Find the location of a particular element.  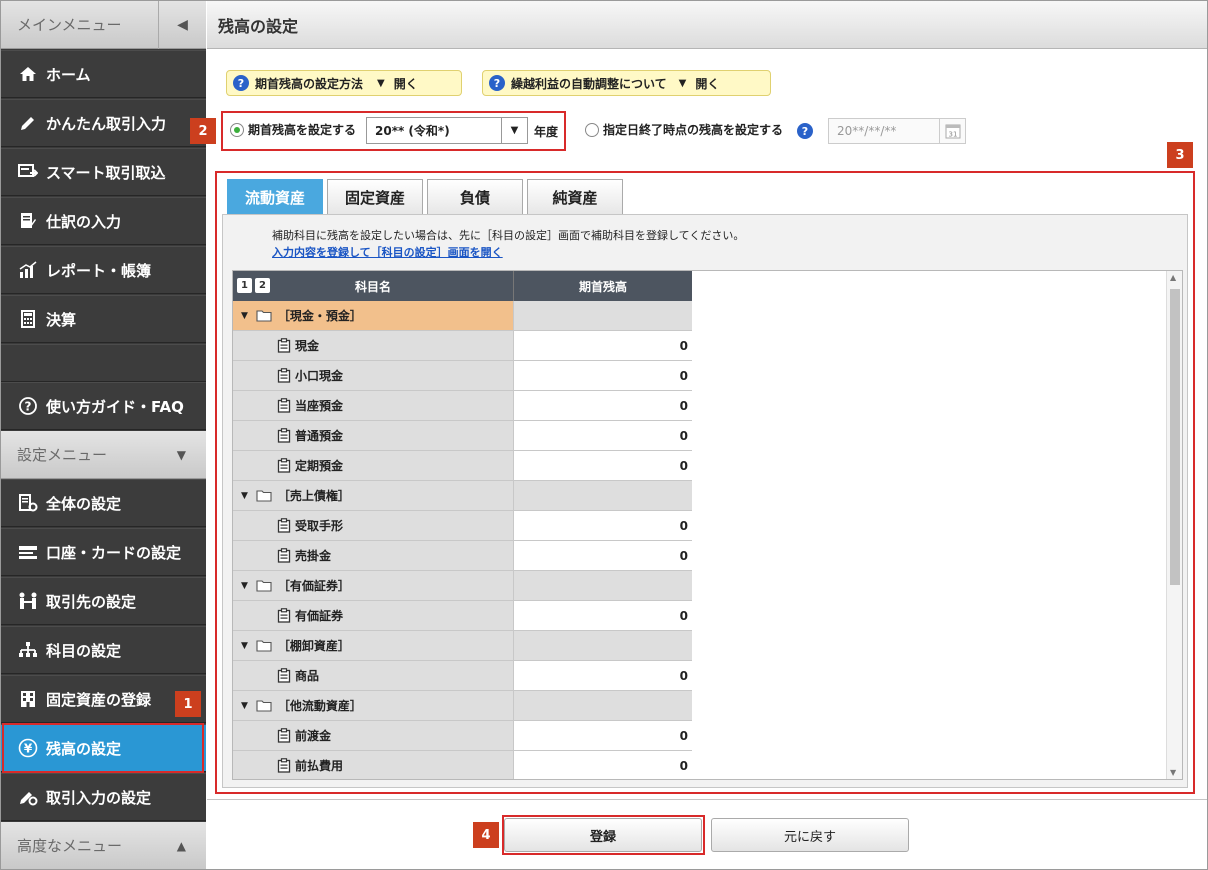

tab-net-assets: 純資産 is located at coordinates (575, 197).